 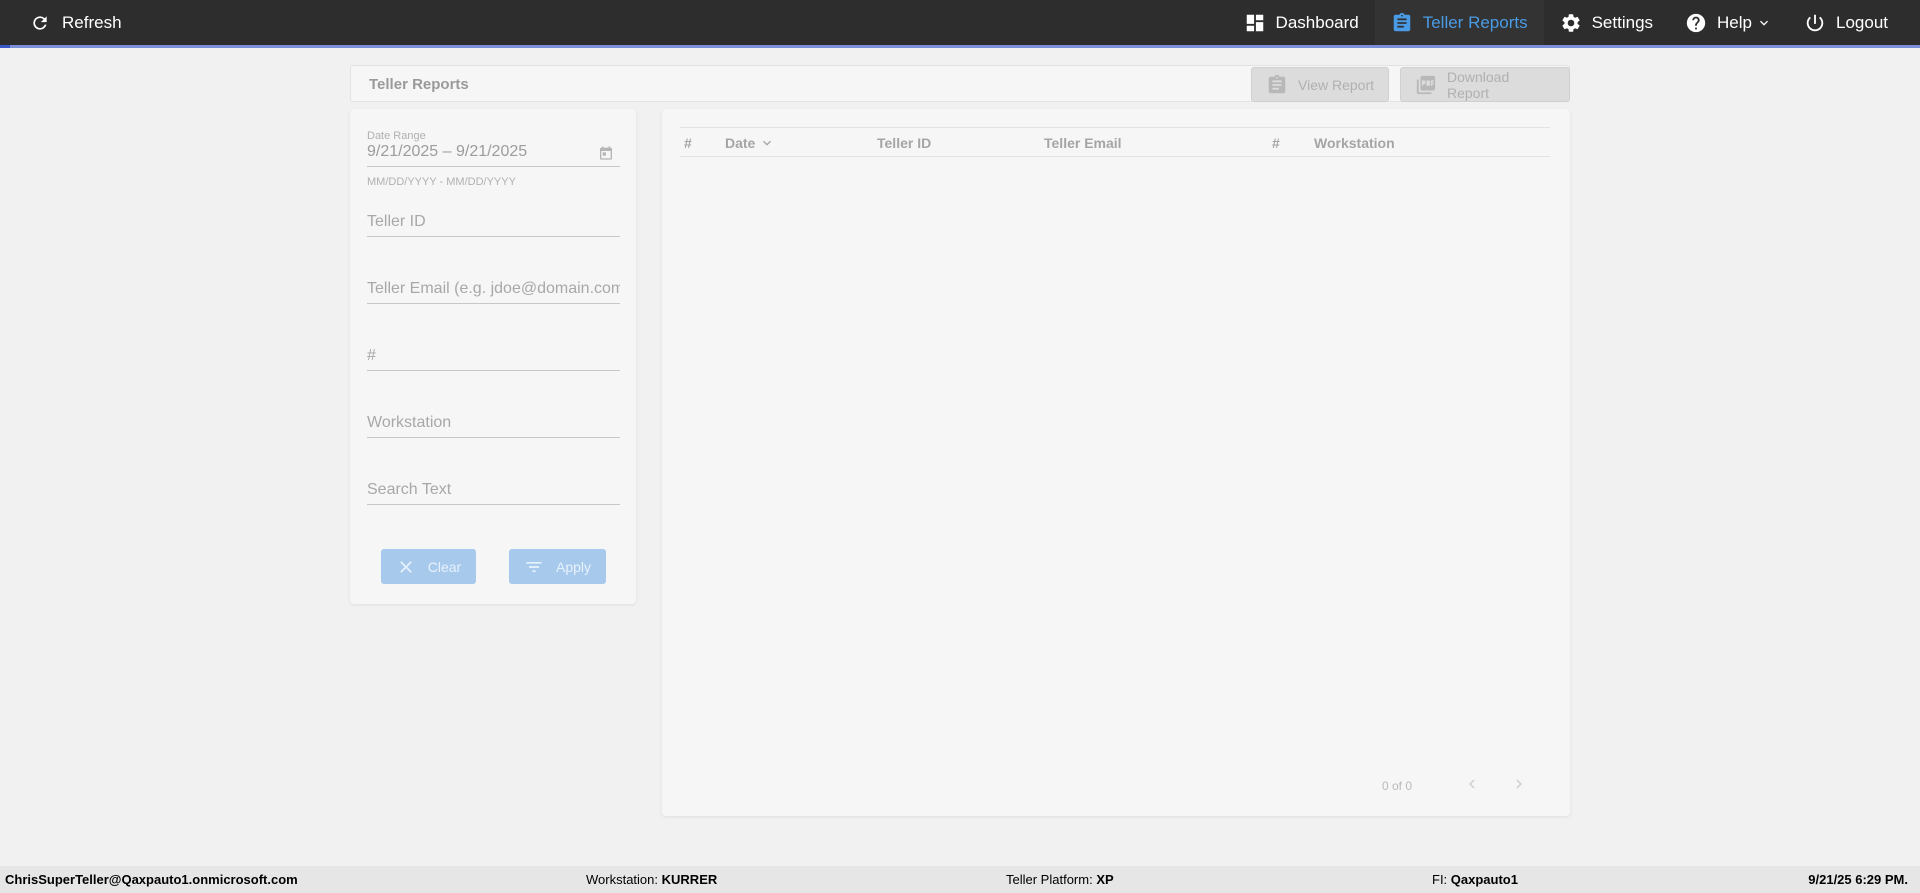 What do you see at coordinates (371, 355) in the screenshot?
I see `number-placeholder: #` at bounding box center [371, 355].